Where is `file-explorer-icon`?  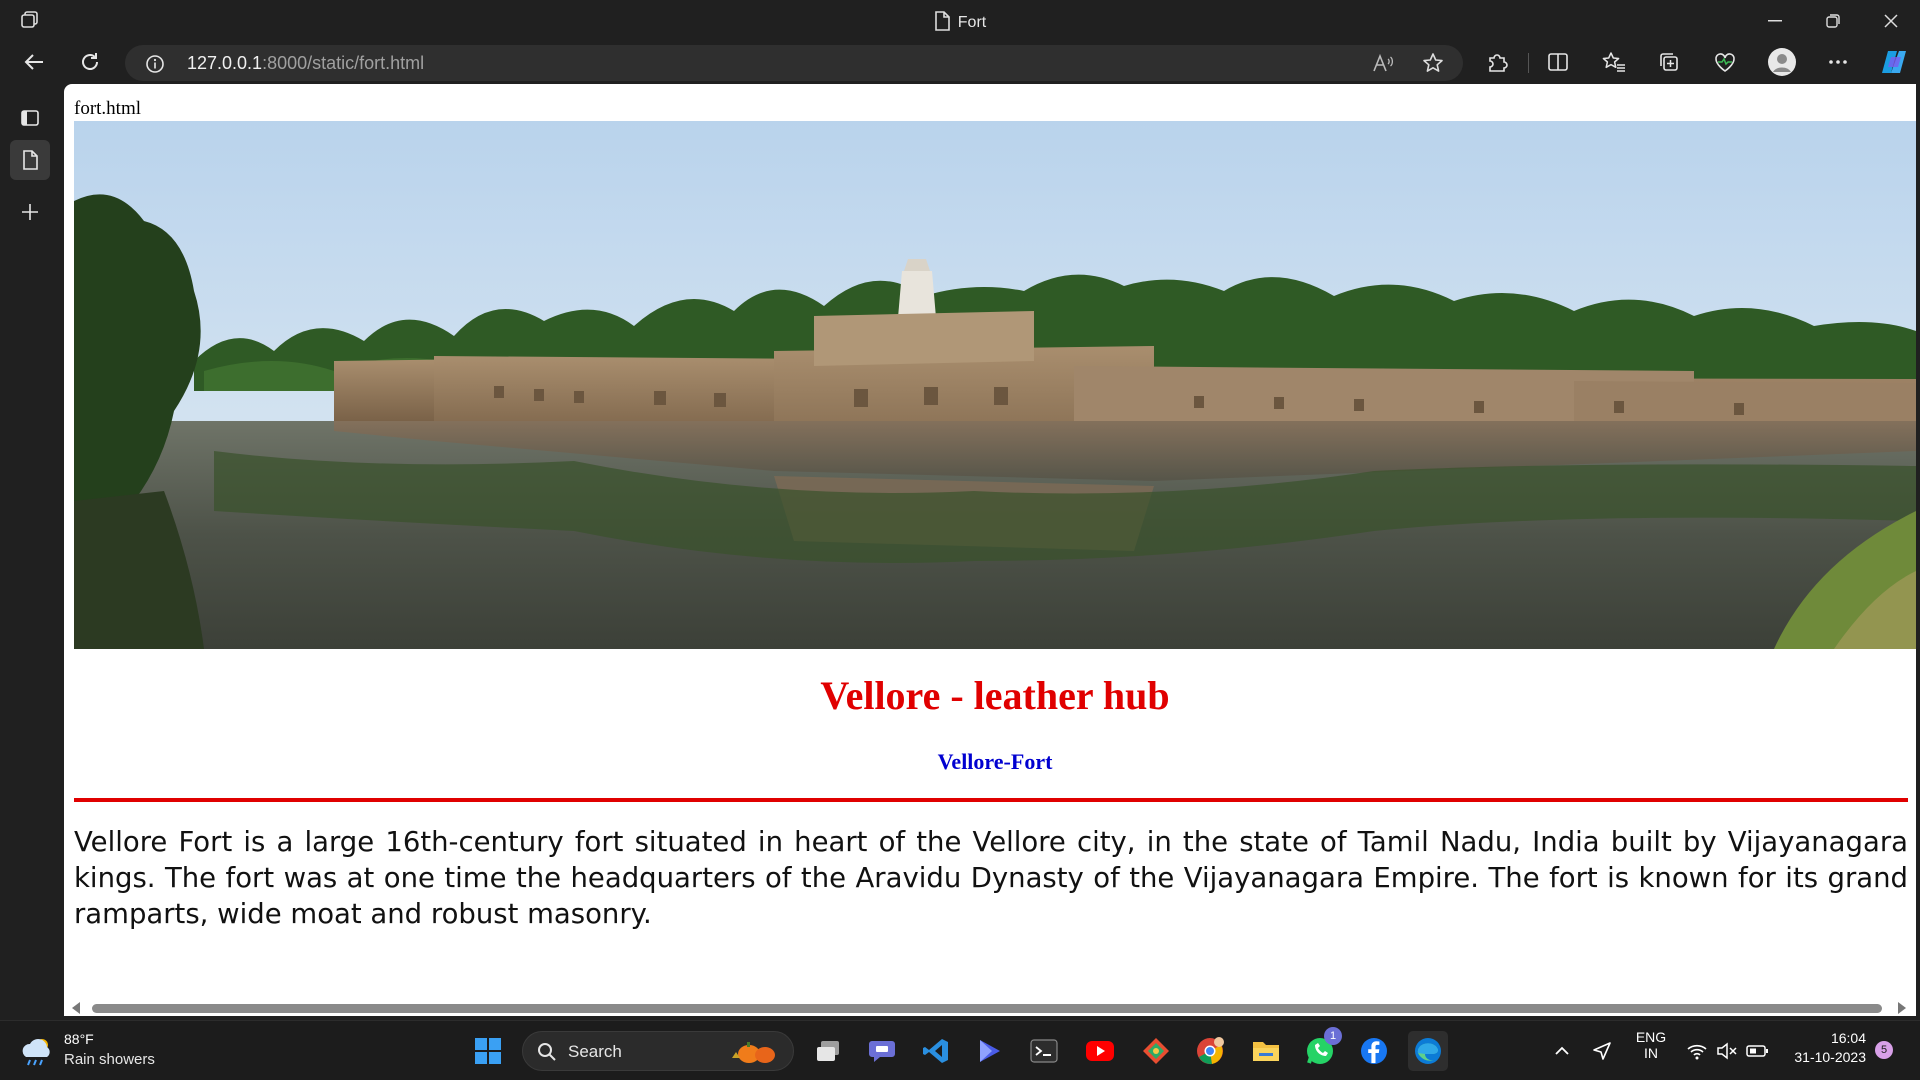 file-explorer-icon is located at coordinates (1266, 1051).